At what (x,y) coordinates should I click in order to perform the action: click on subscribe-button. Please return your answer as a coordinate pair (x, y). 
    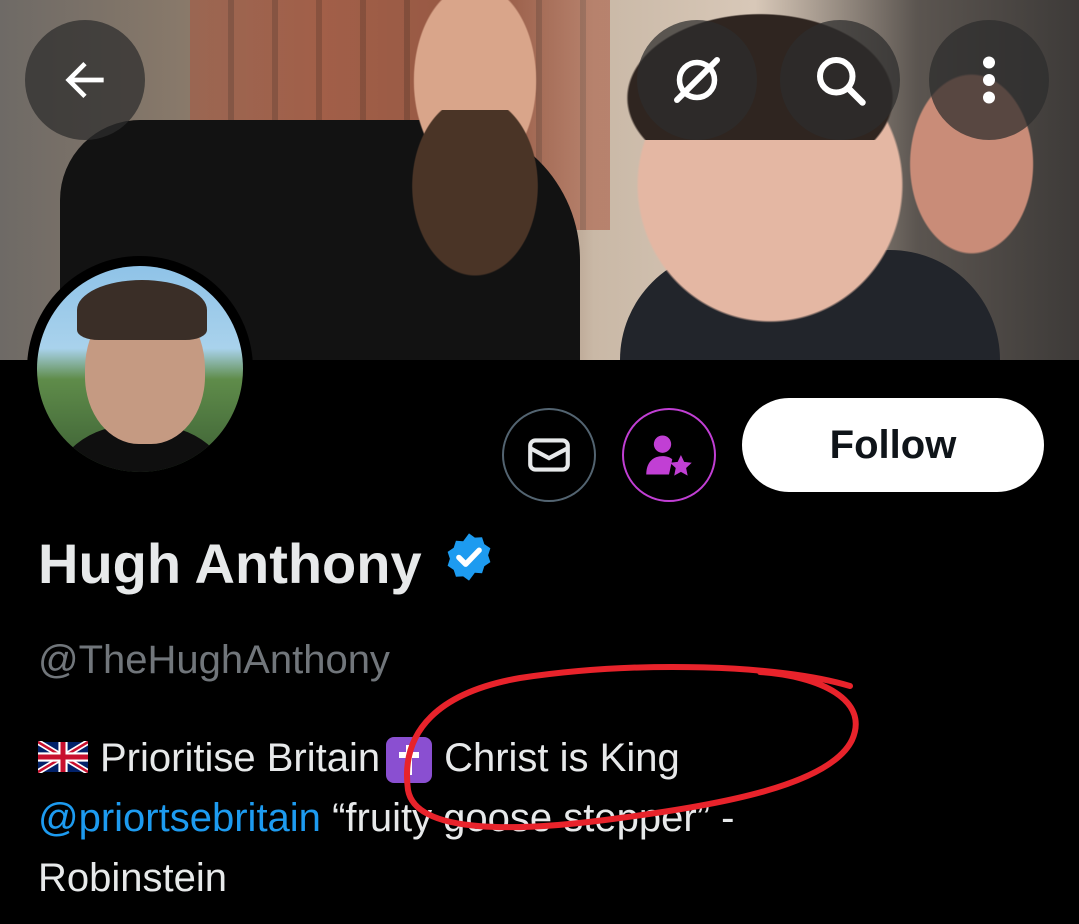
    Looking at the image, I should click on (669, 455).